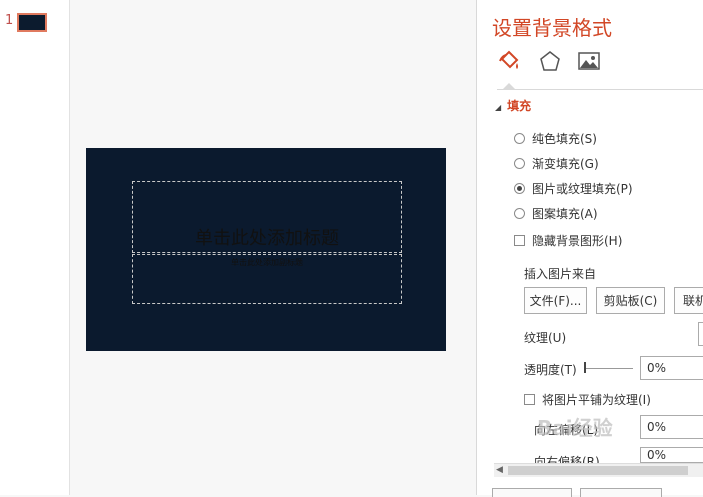 The height and width of the screenshot is (497, 703). I want to click on picture-icon, so click(589, 61).